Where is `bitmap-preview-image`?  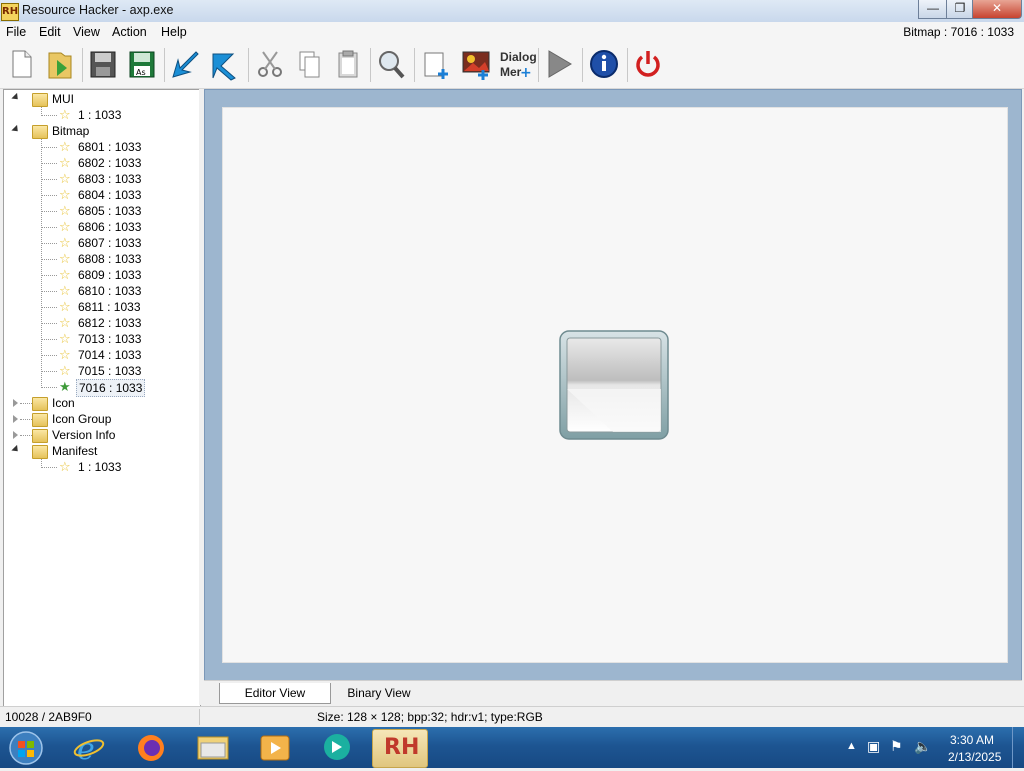
bitmap-preview-image is located at coordinates (614, 385).